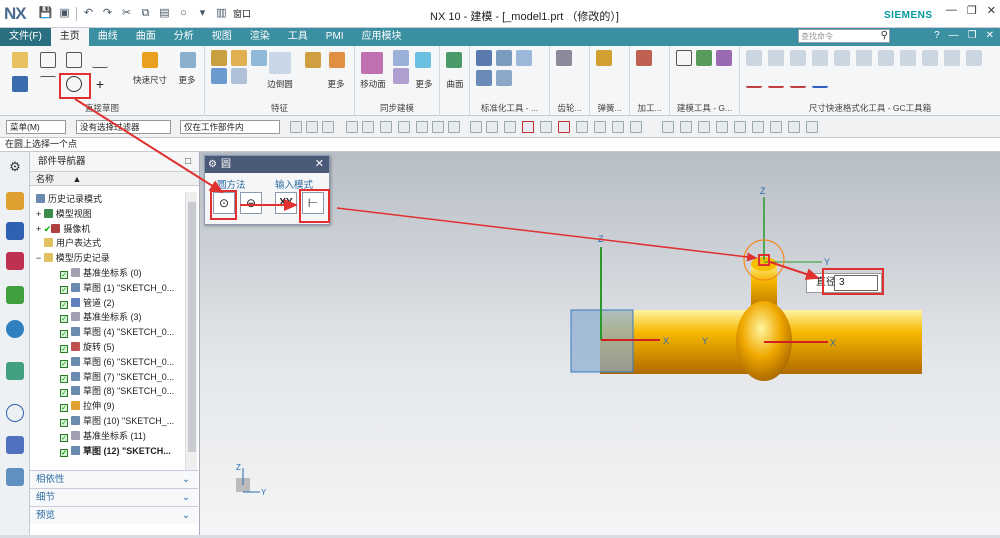  What do you see at coordinates (230, 127) in the screenshot?
I see `selection-scope-dropdown: 仅在工作部件内` at bounding box center [230, 127].